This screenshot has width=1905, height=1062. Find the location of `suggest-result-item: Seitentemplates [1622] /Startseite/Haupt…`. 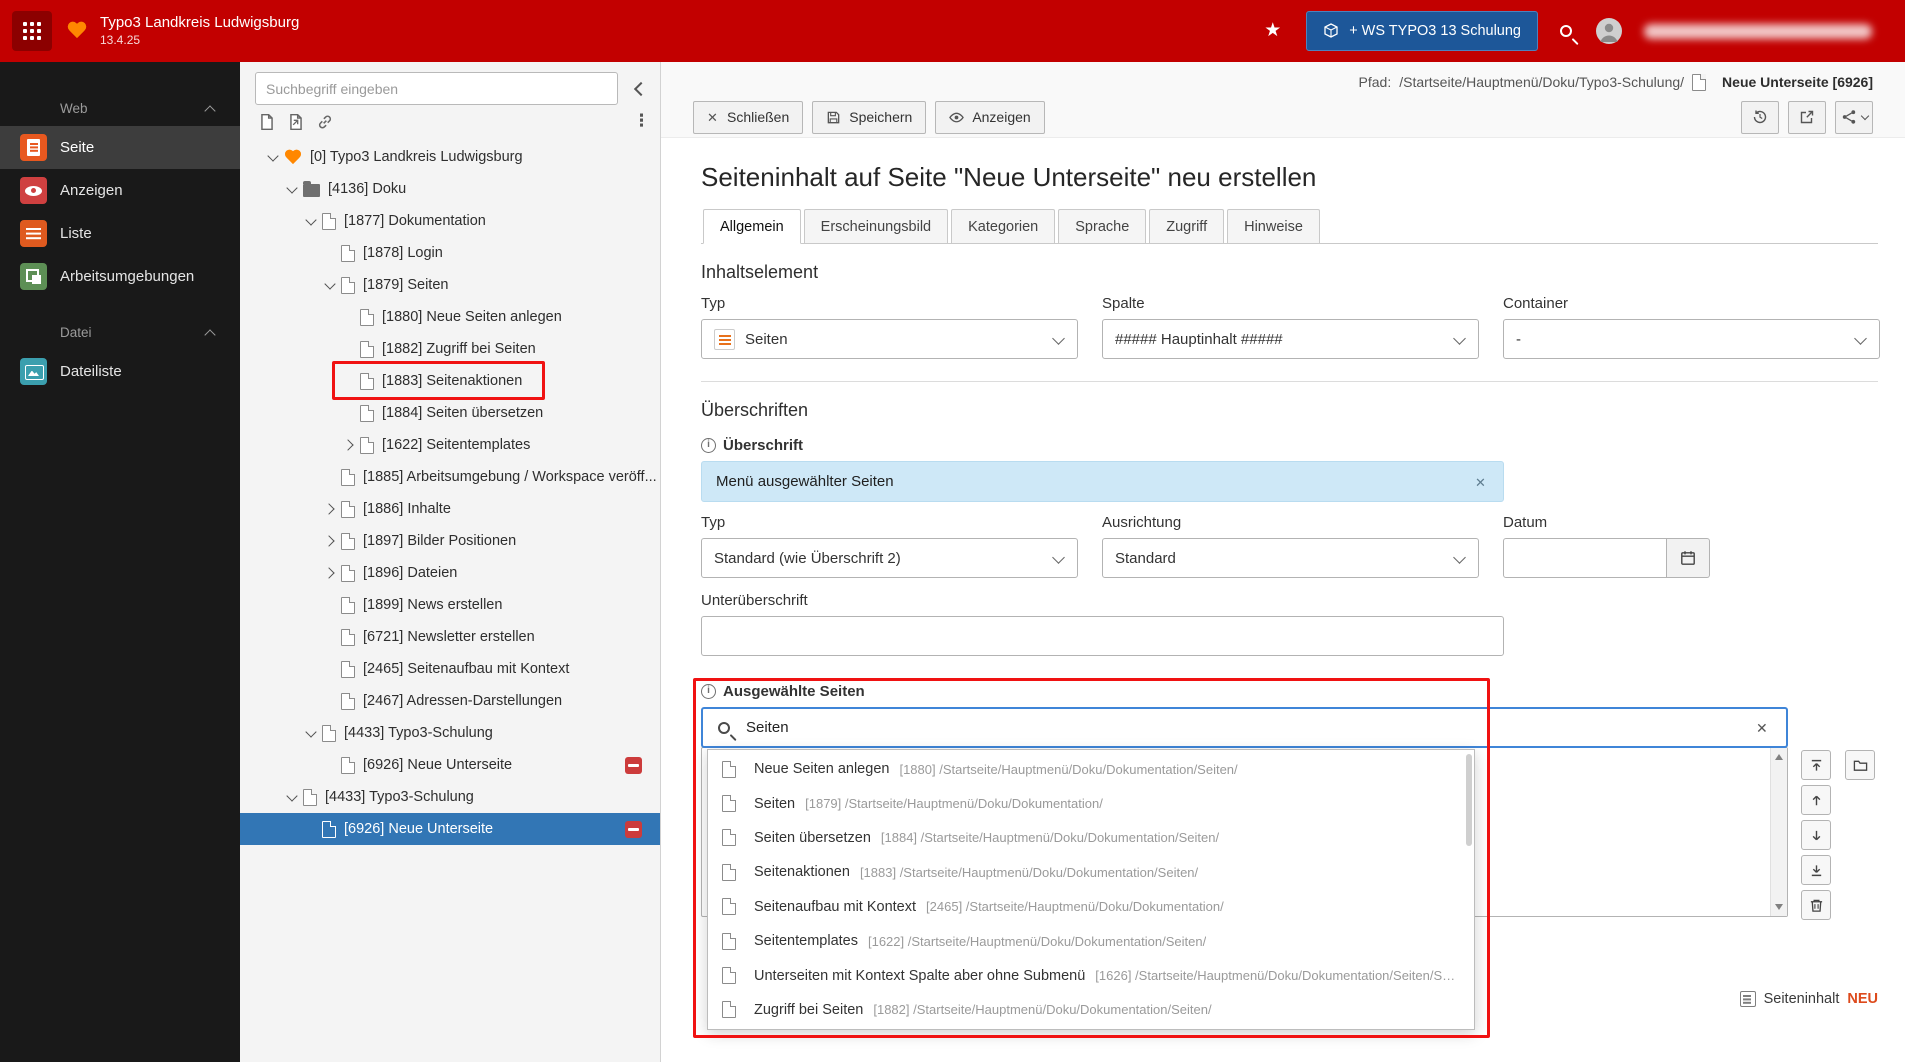

suggest-result-item: Seitentemplates [1622] /Startseite/Haupt… is located at coordinates (1091, 941).